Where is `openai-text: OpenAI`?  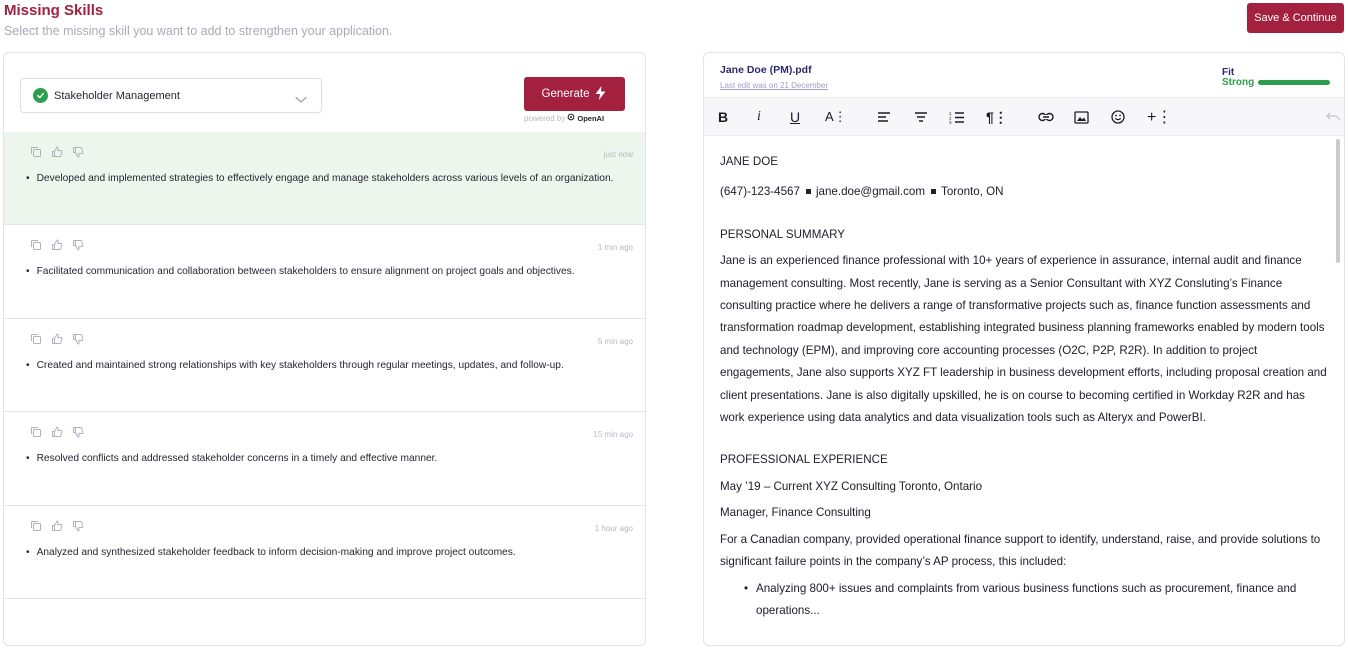 openai-text: OpenAI is located at coordinates (591, 118).